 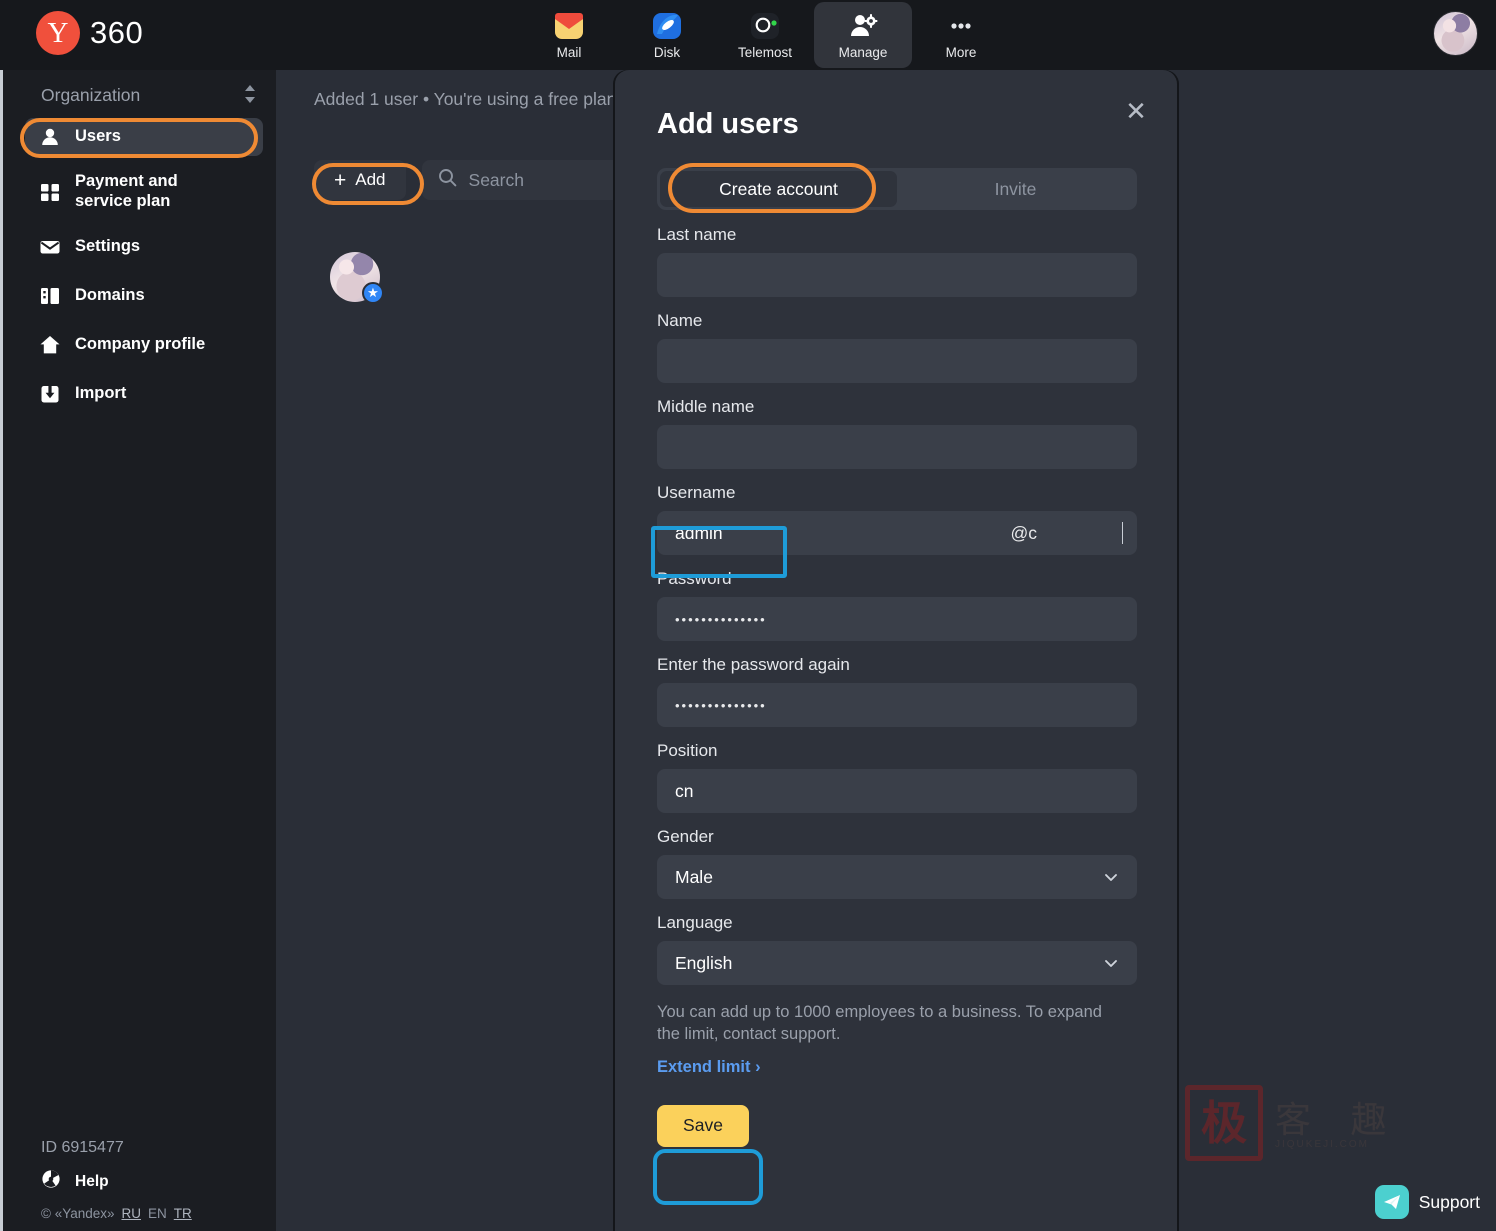 I want to click on sidebar-item-payment: Payment and service plan, so click(x=144, y=192).